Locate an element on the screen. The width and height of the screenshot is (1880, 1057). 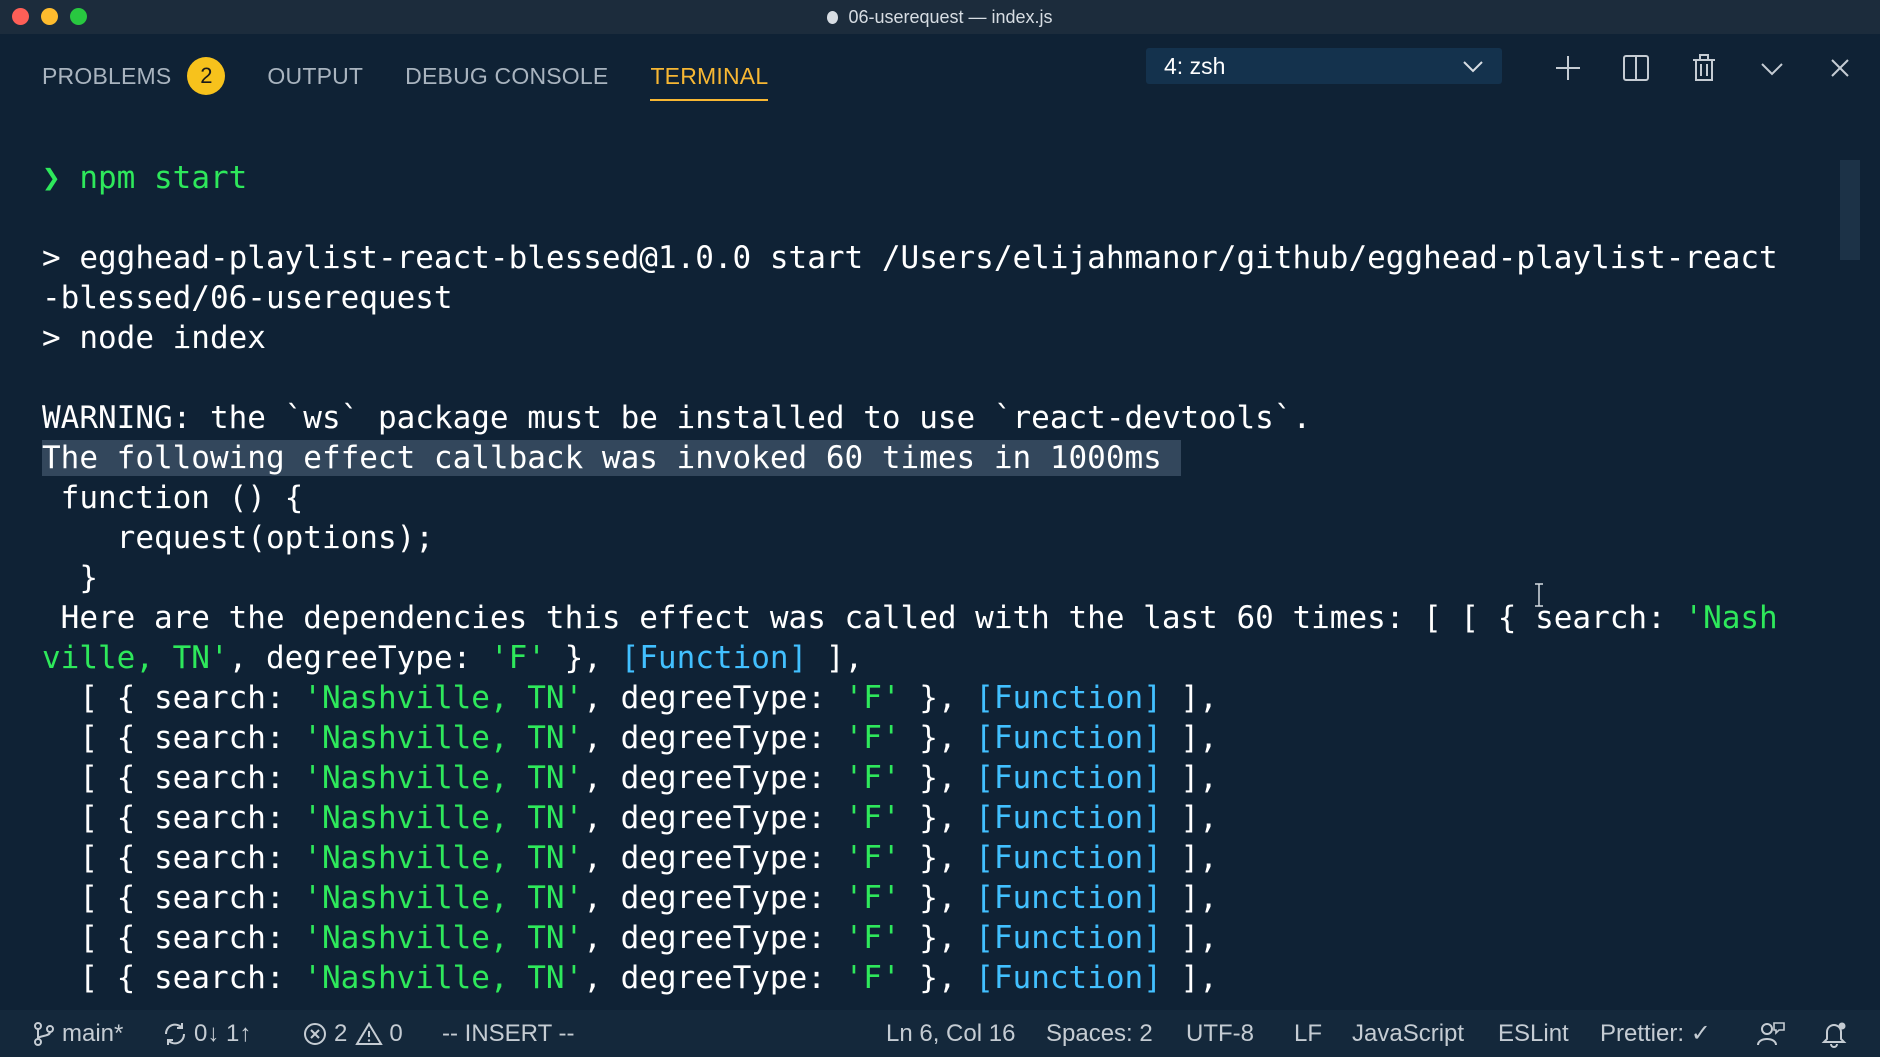
new-terminal-button is located at coordinates (1568, 68).